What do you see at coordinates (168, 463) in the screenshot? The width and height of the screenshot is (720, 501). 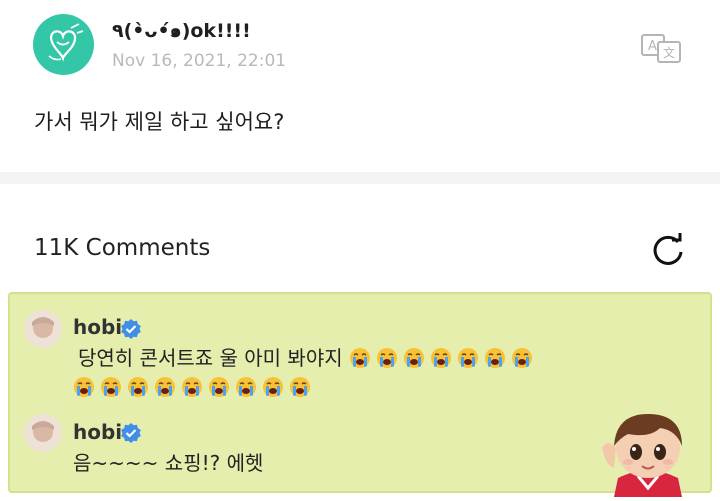 I see `comment-text: 음~~~~ 쇼핑!? 에헷` at bounding box center [168, 463].